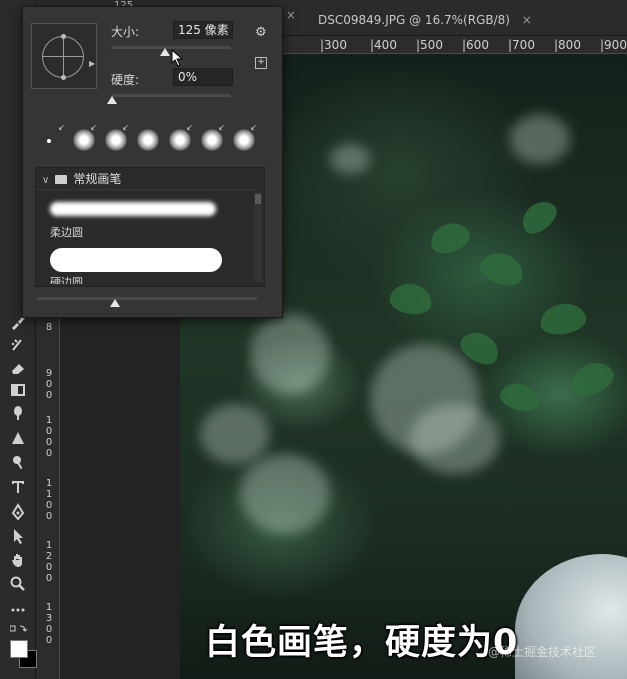  Describe the element at coordinates (18, 462) in the screenshot. I see `dodge-tool-icon` at that location.